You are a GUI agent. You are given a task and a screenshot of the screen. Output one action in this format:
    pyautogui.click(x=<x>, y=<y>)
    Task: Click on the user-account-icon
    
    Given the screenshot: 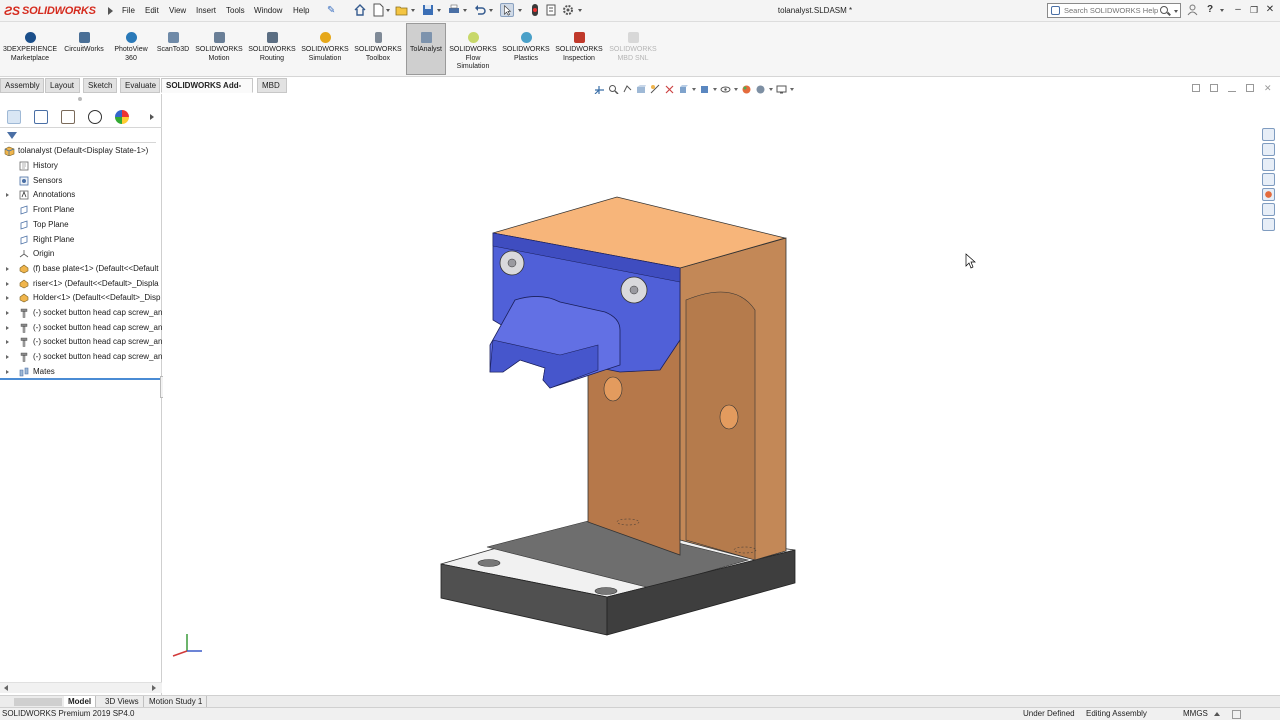 What is the action you would take?
    pyautogui.click(x=1192, y=10)
    